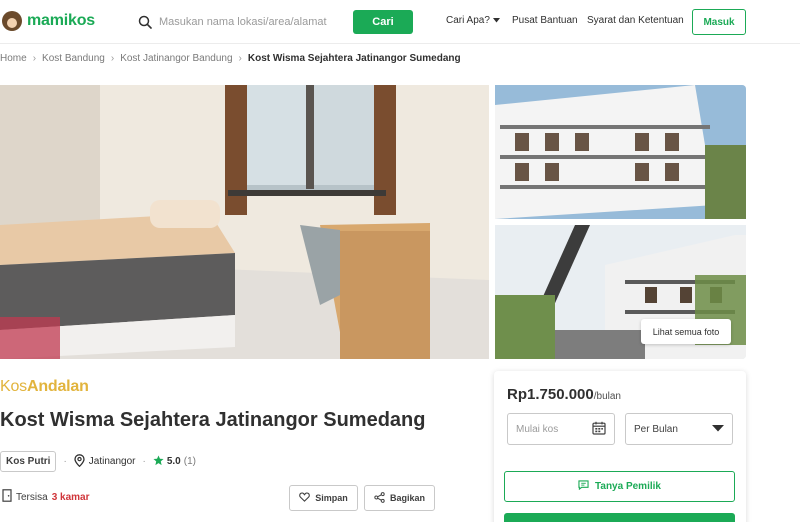 Image resolution: width=800 pixels, height=522 pixels. Describe the element at coordinates (620, 152) in the screenshot. I see `building-photo-front` at that location.